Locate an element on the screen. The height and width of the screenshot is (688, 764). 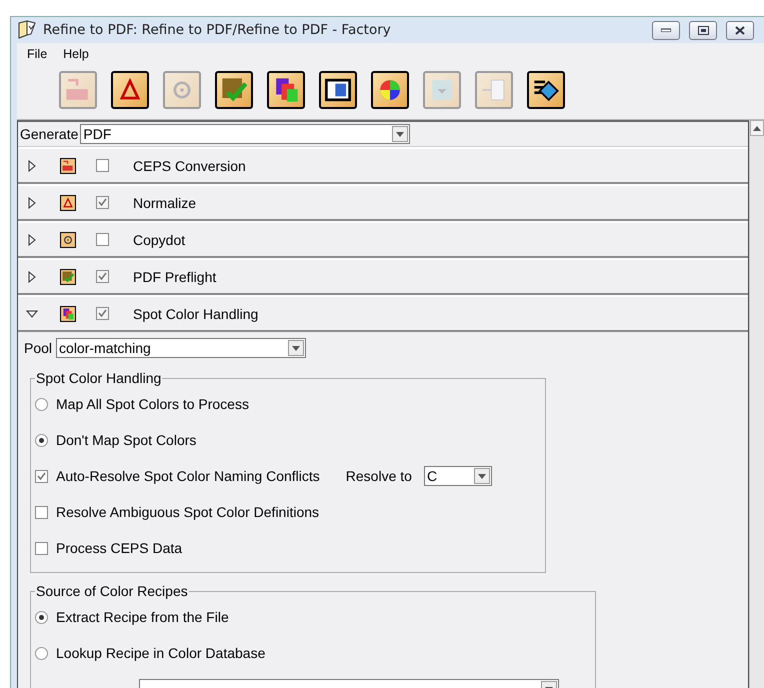
close-button is located at coordinates (740, 30).